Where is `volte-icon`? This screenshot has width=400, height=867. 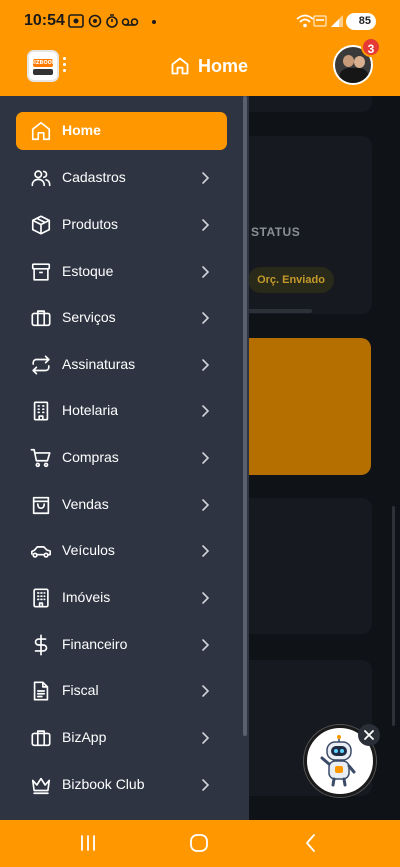 volte-icon is located at coordinates (320, 21).